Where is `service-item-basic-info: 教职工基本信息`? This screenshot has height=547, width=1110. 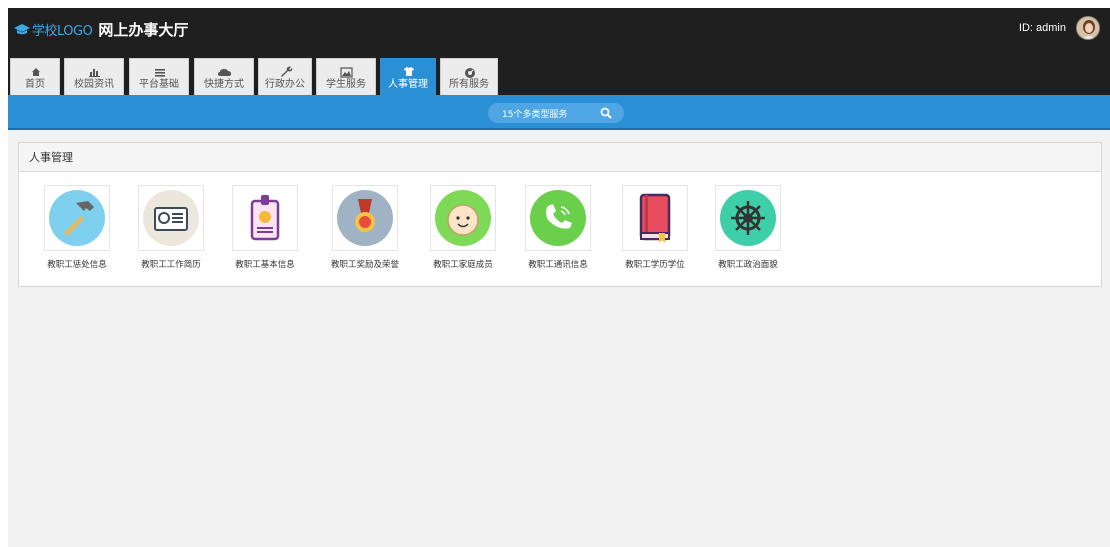 service-item-basic-info: 教职工基本信息 is located at coordinates (265, 227).